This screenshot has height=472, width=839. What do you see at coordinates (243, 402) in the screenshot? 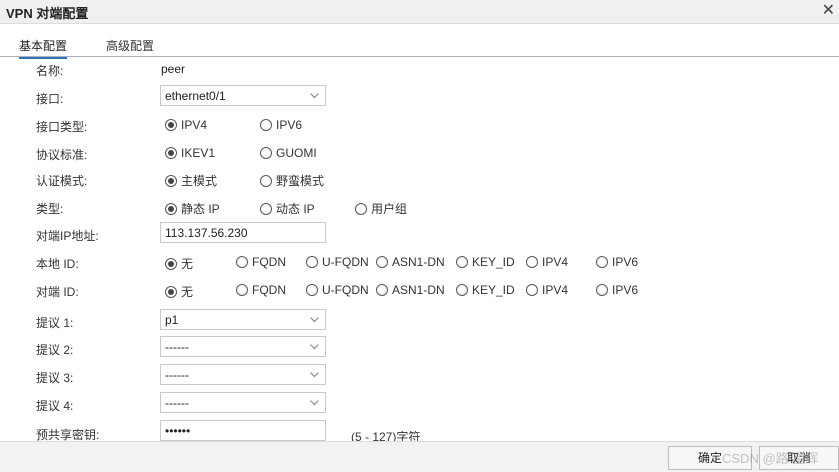
I see `proposal4-select: ------` at bounding box center [243, 402].